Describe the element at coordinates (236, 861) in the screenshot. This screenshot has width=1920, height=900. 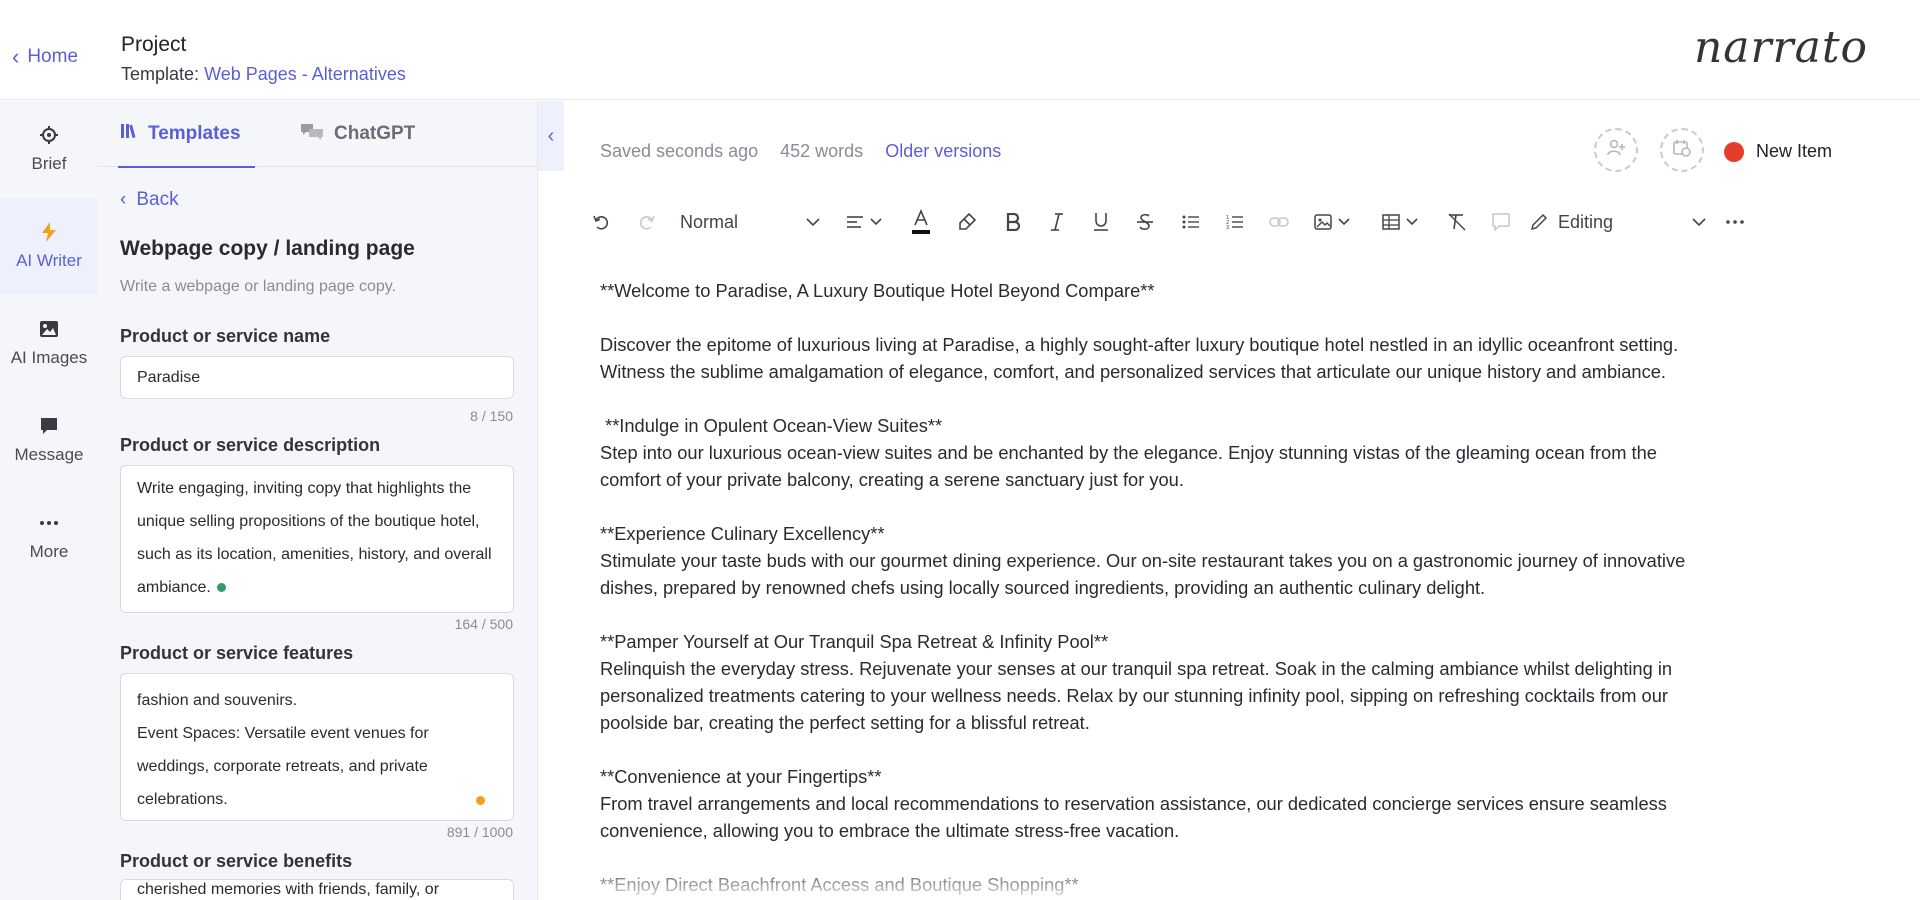
I see `field-label-benefits: Product or service benefits` at that location.